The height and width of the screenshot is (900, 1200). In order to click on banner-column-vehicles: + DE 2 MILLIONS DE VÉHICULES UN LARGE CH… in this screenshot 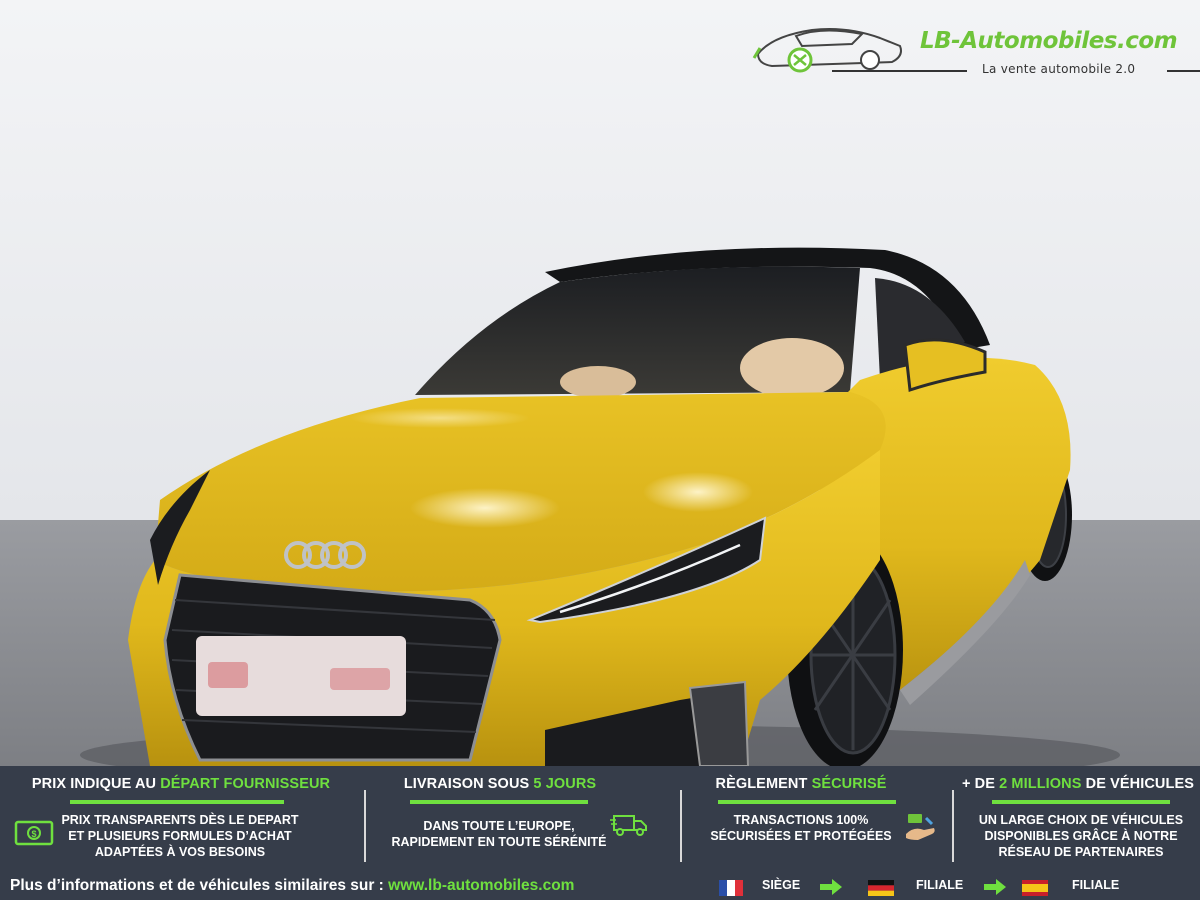, I will do `click(1078, 816)`.